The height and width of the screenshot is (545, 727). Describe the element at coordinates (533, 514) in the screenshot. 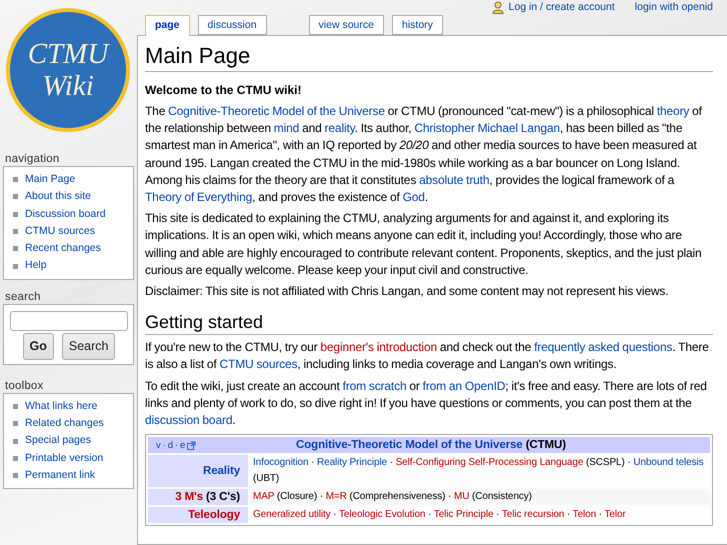

I see `link: Telic recursion` at that location.